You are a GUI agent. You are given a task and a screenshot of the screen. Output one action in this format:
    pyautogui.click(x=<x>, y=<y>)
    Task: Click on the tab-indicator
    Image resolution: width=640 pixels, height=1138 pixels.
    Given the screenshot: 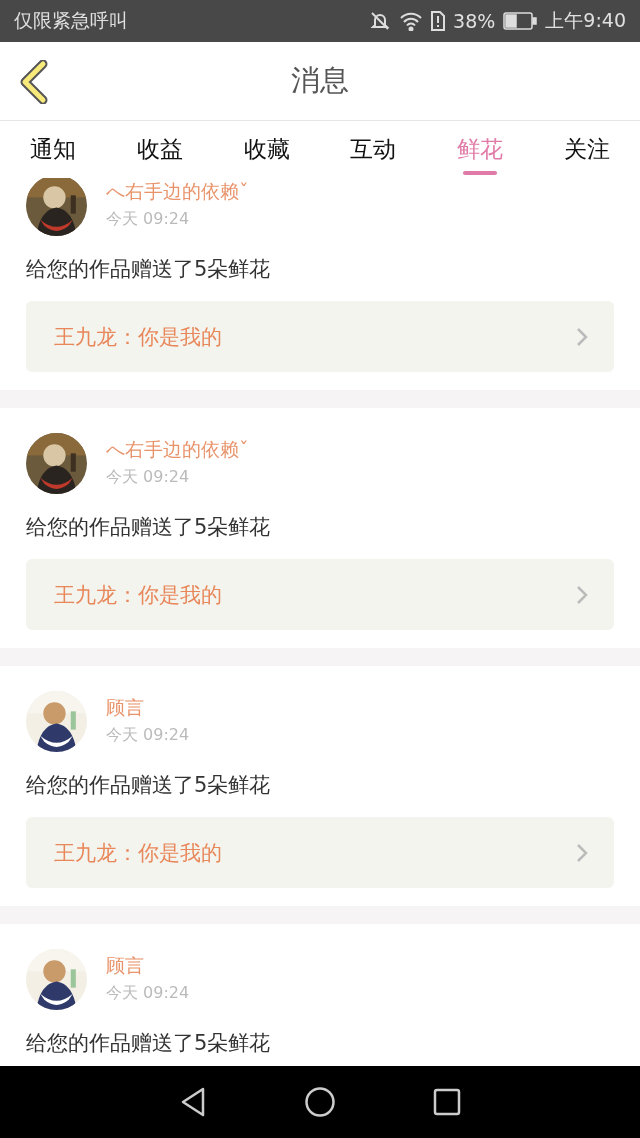 What is the action you would take?
    pyautogui.click(x=480, y=173)
    